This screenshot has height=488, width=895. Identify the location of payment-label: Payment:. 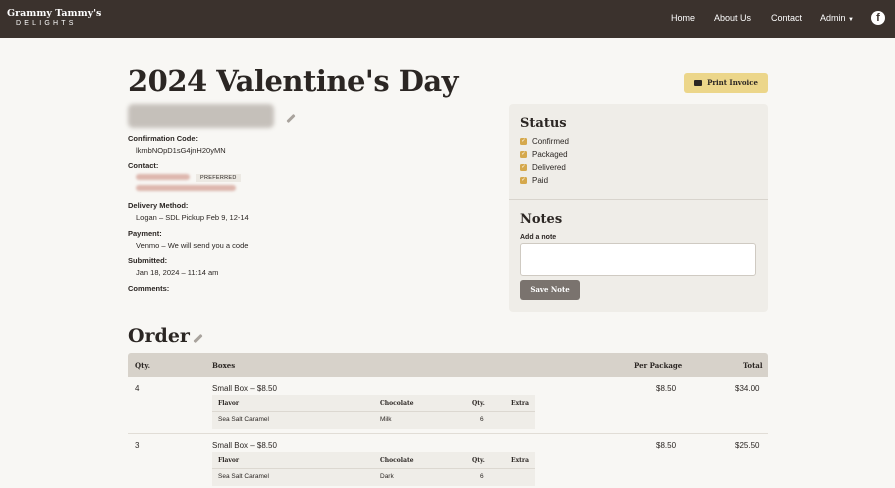
(145, 233).